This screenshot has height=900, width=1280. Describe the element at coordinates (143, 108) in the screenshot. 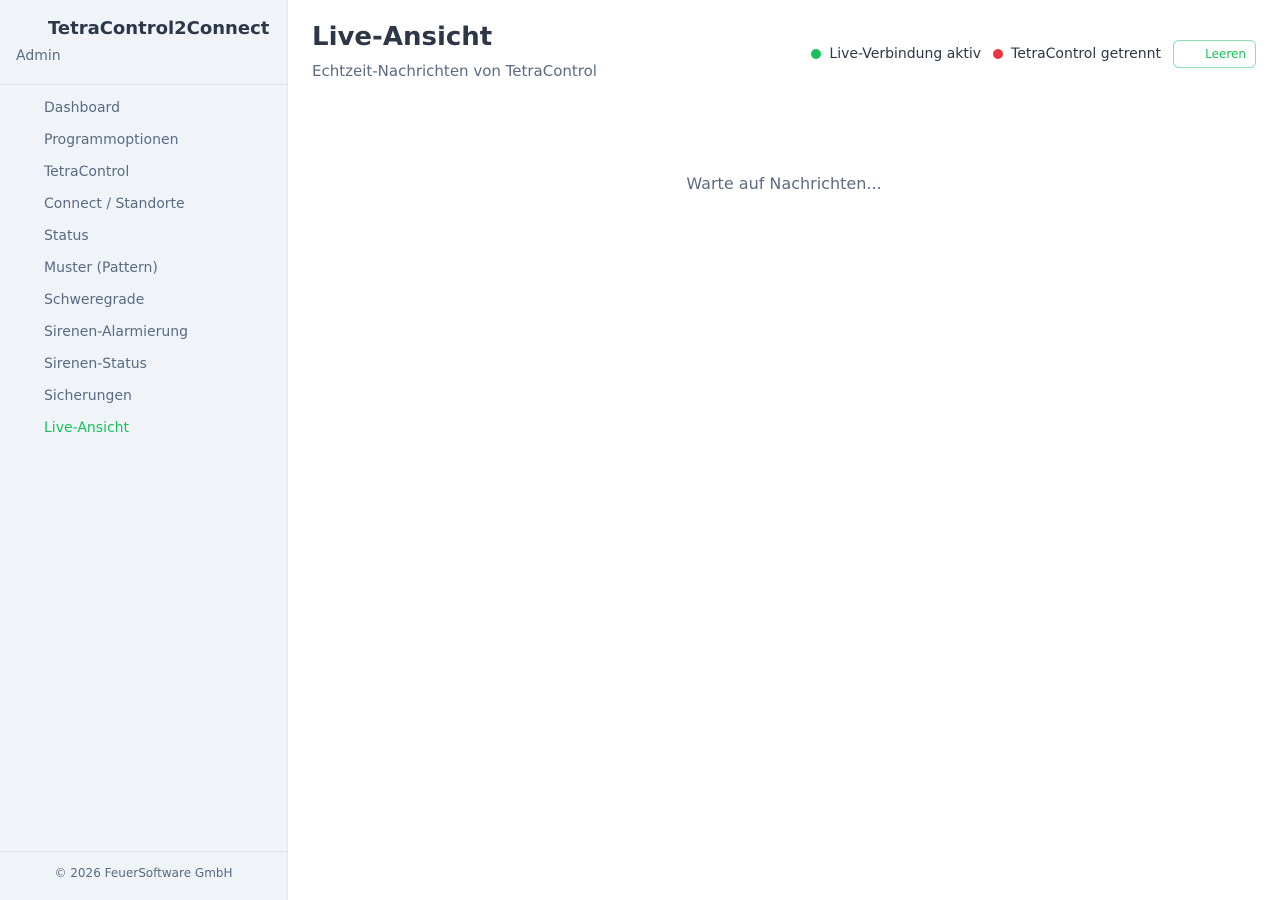

I see `sidebar-item-dashboard: Dashboard` at that location.